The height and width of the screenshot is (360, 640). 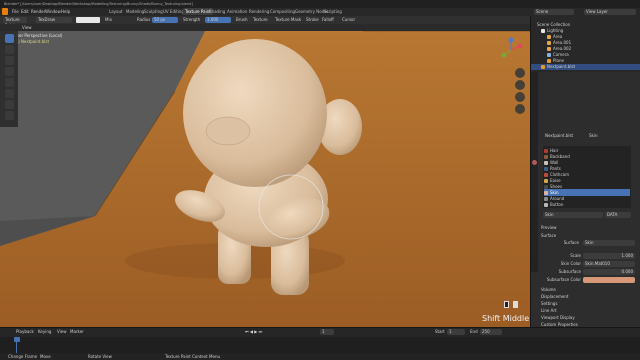 I want to click on tab-scripting: Scripting, so click(x=333, y=11).